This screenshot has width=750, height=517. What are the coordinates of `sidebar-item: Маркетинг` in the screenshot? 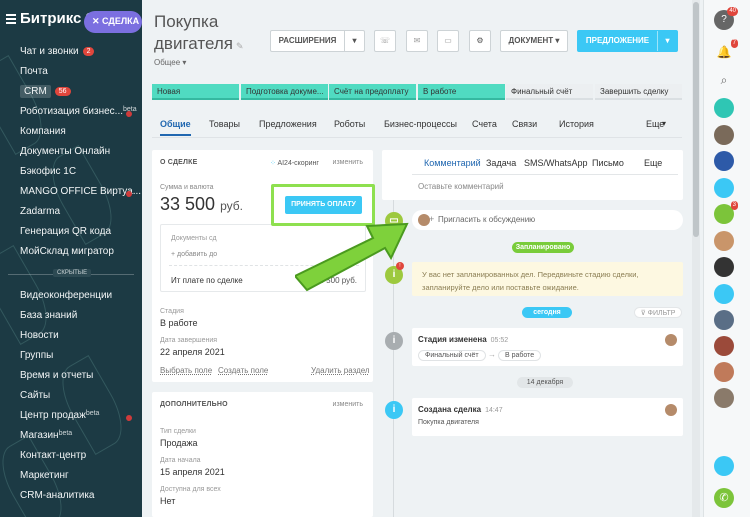 It's located at (71, 476).